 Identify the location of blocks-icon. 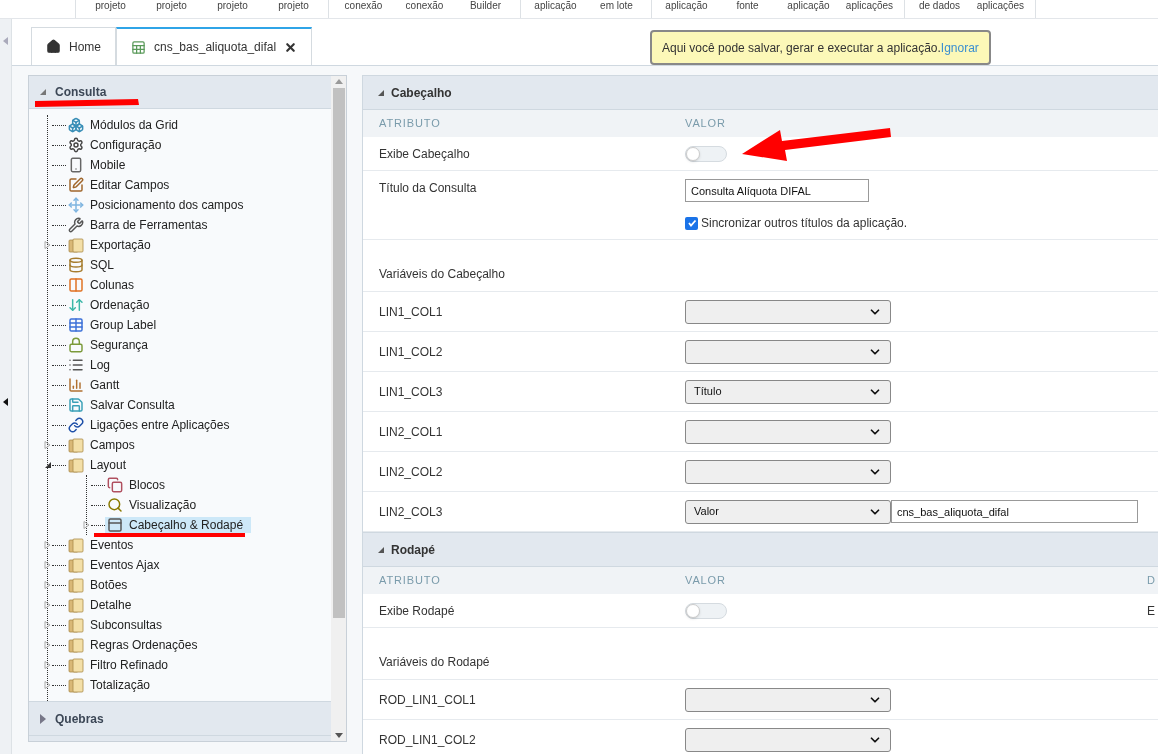
(115, 485).